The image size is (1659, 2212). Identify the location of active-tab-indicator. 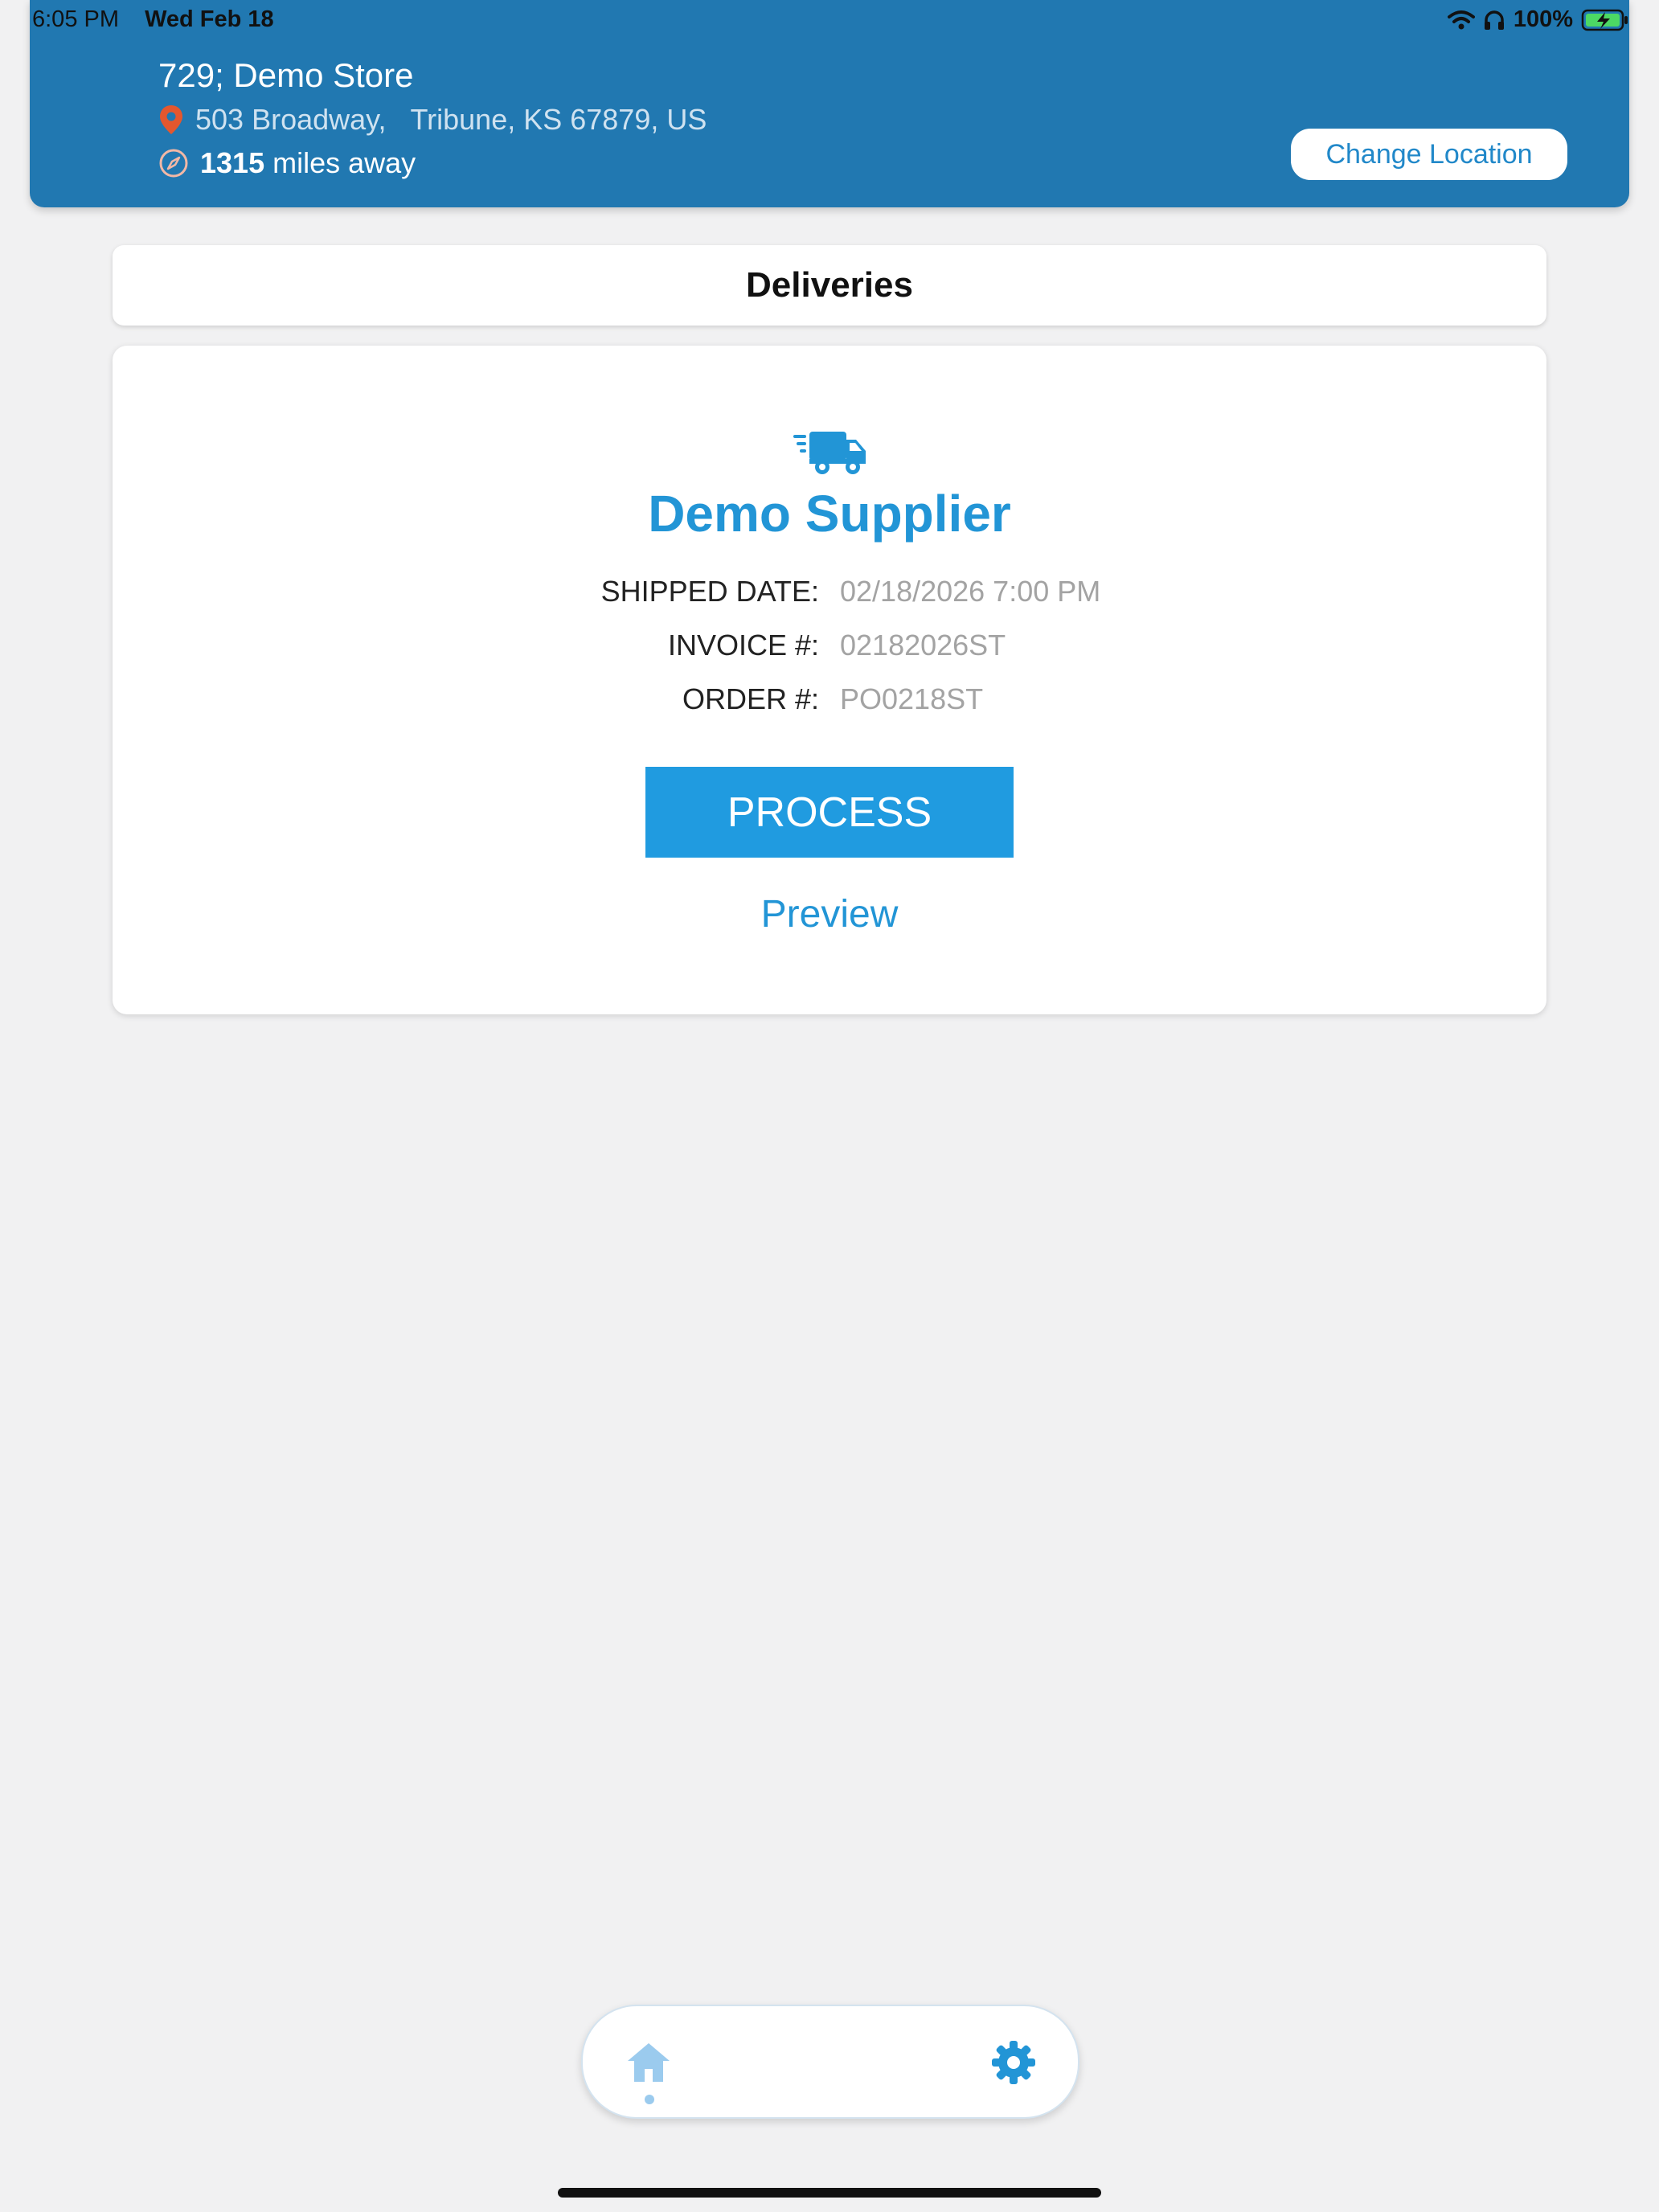
(649, 2099).